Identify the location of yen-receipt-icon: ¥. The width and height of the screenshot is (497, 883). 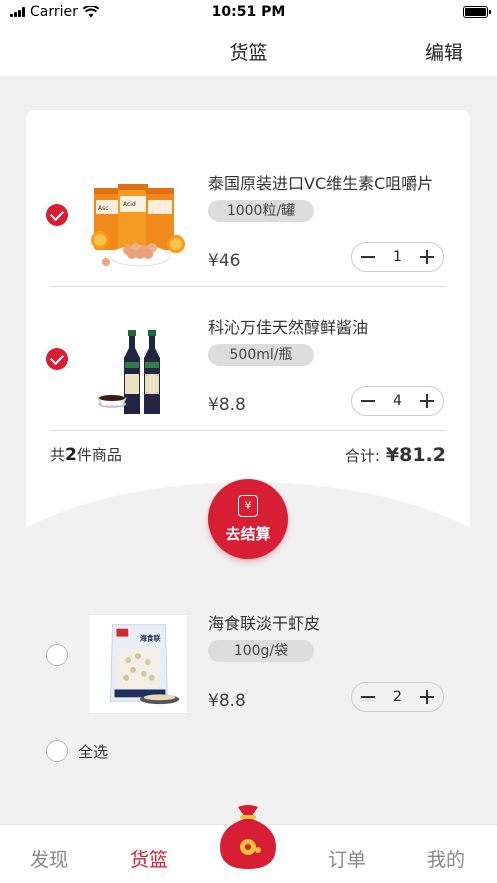
(248, 506).